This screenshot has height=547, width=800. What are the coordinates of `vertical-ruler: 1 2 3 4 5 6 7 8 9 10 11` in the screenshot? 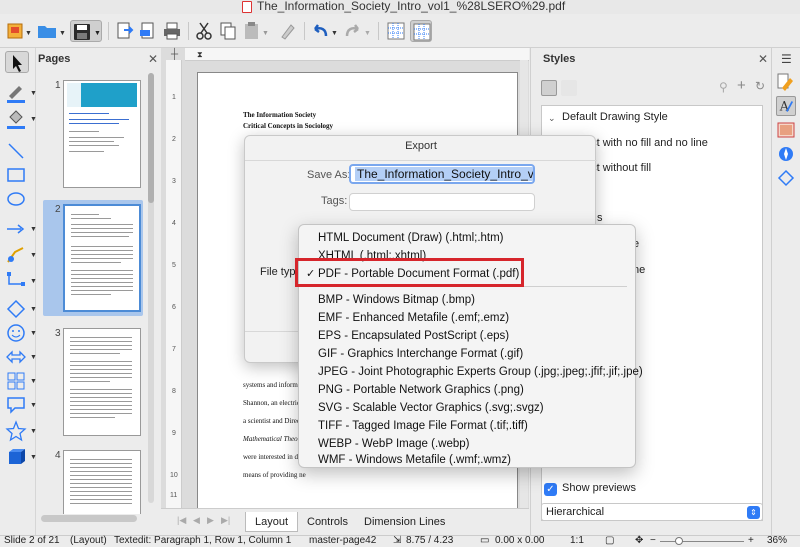 It's located at (174, 284).